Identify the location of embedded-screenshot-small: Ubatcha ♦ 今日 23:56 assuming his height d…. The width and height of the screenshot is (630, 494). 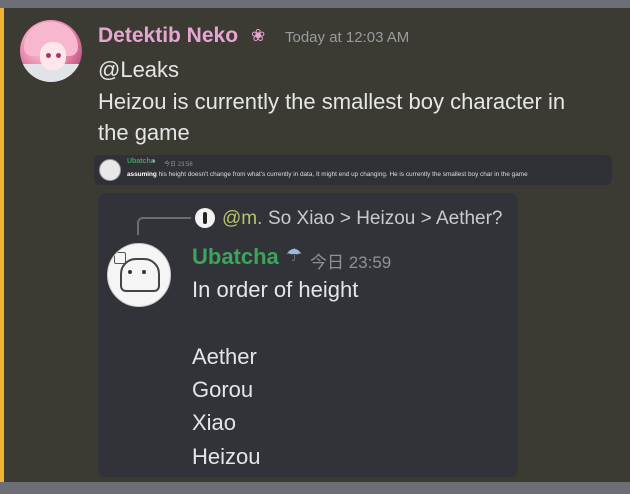
(353, 170).